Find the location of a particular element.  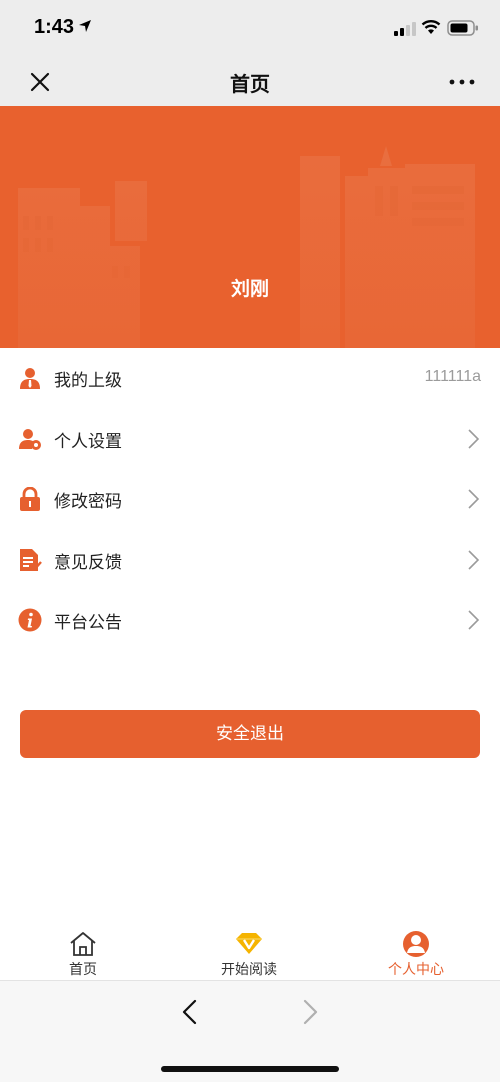

tab-label: 首页 is located at coordinates (83, 970).